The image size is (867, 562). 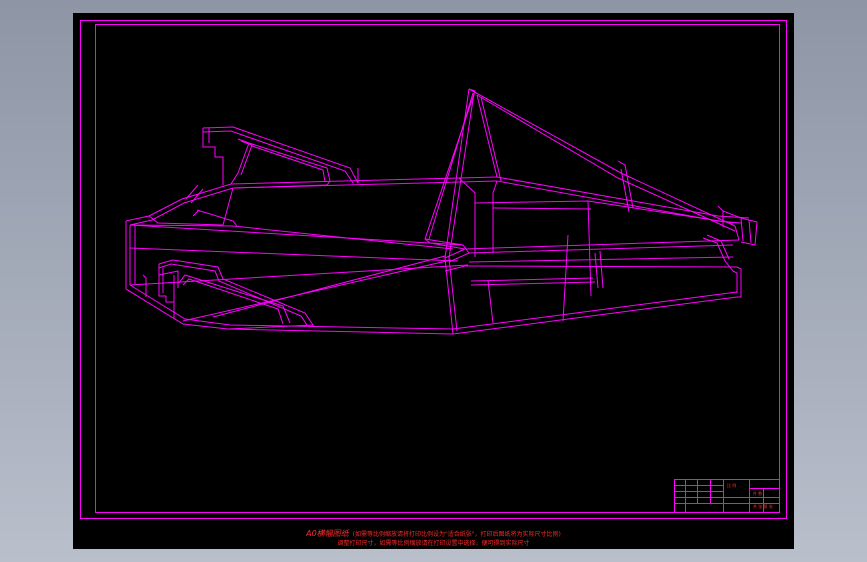 I want to click on titleblock-ratio: 比 例, so click(x=732, y=485).